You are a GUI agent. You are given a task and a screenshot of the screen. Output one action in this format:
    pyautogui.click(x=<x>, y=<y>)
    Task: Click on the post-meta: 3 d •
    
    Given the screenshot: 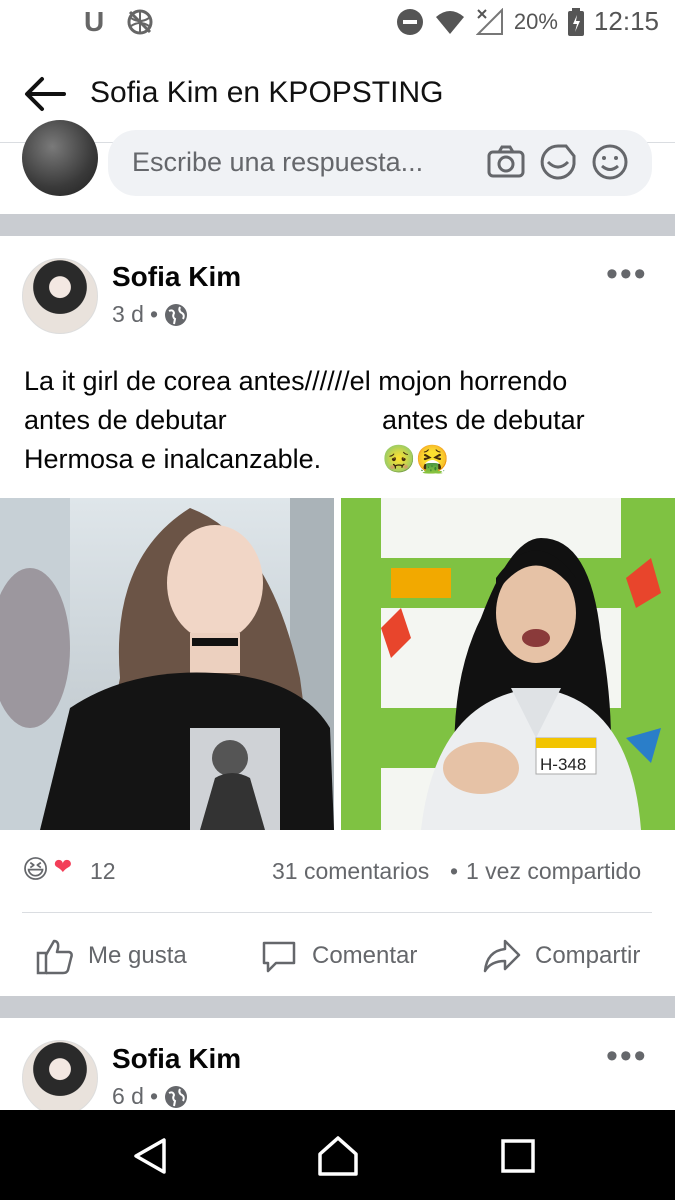 What is the action you would take?
    pyautogui.click(x=150, y=314)
    